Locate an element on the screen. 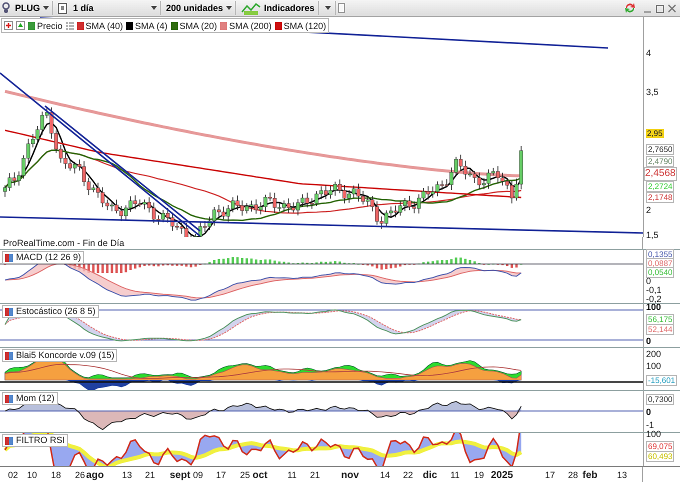  axis-label: 4 is located at coordinates (649, 53).